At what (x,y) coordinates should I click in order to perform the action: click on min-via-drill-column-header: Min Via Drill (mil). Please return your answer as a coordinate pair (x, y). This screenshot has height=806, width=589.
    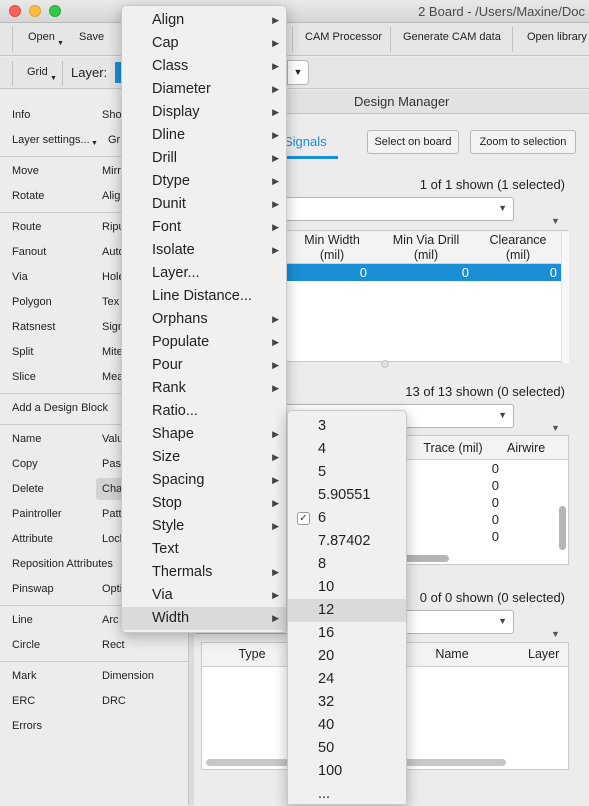
    Looking at the image, I should click on (426, 248).